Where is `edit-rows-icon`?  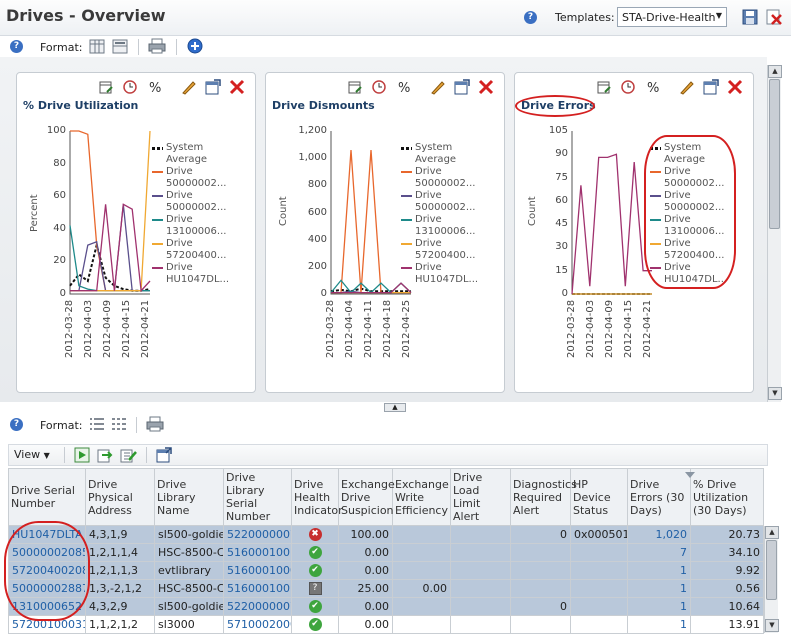
edit-rows-icon is located at coordinates (129, 455).